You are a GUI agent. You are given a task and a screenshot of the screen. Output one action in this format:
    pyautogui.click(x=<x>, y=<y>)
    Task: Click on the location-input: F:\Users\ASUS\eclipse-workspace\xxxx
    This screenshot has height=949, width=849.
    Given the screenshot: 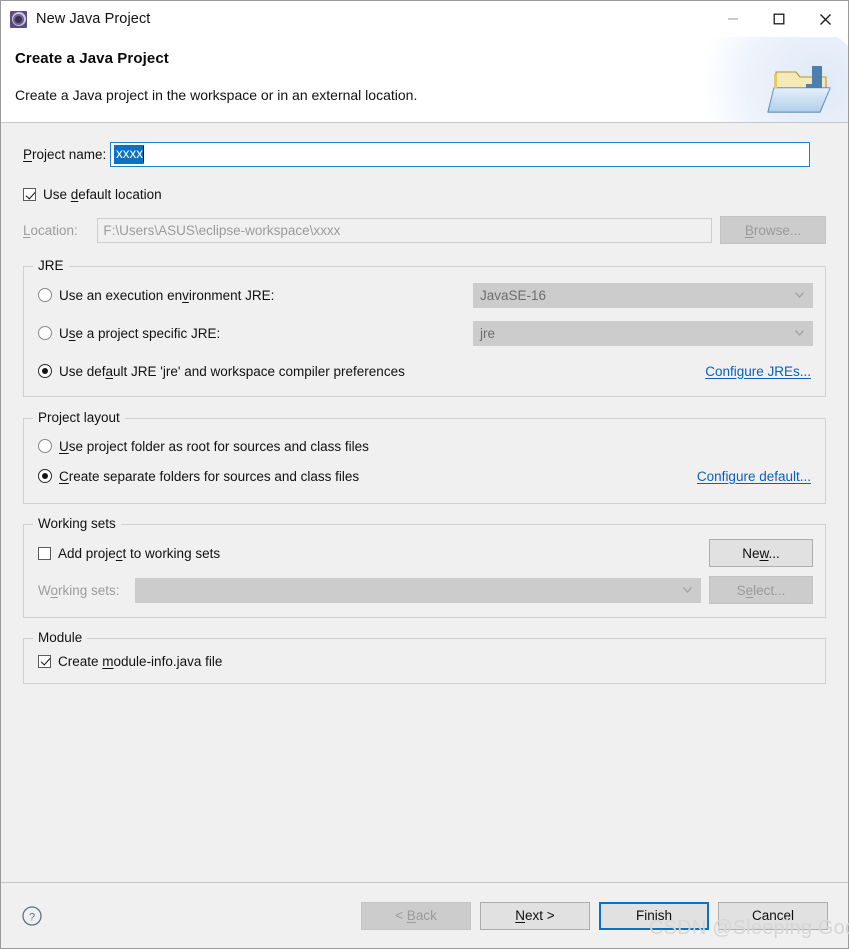 What is the action you would take?
    pyautogui.click(x=404, y=230)
    